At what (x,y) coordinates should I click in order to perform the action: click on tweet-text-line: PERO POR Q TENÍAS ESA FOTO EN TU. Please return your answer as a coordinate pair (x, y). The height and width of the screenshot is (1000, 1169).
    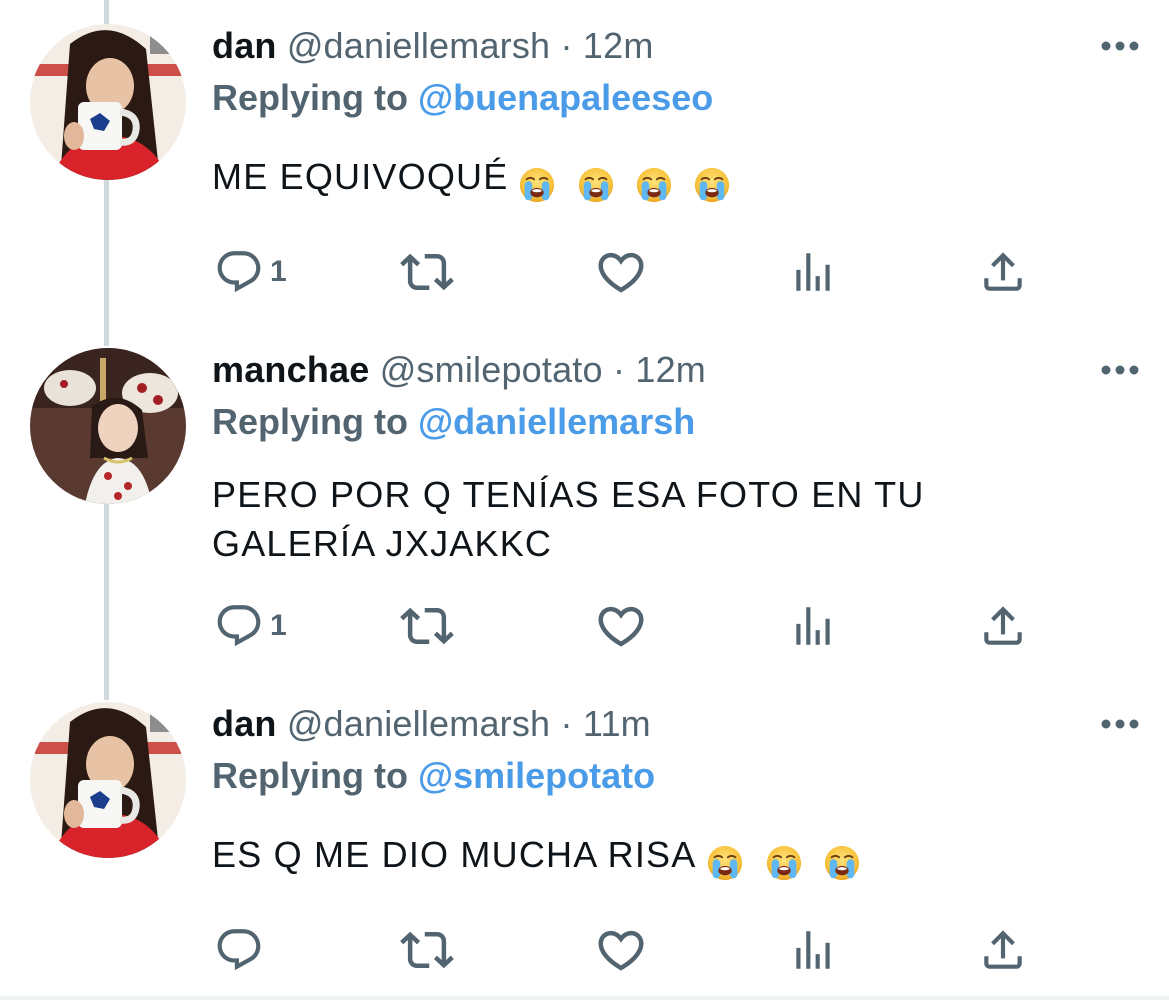
    Looking at the image, I should click on (568, 494).